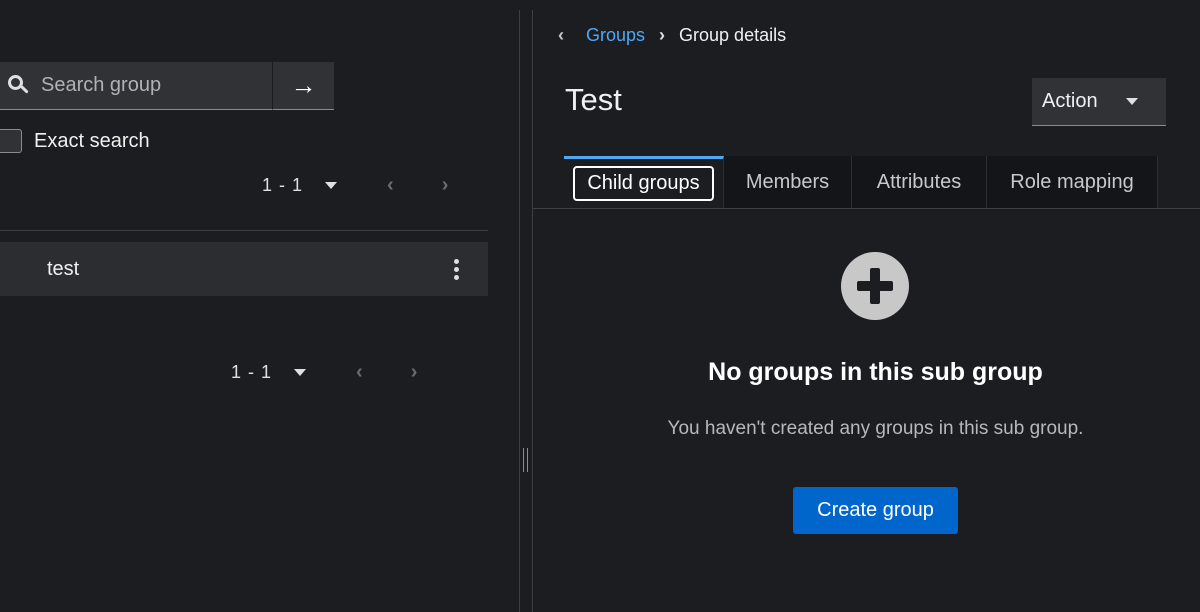 The width and height of the screenshot is (1200, 612). What do you see at coordinates (733, 34) in the screenshot?
I see `breadcrumb-current: Group details` at bounding box center [733, 34].